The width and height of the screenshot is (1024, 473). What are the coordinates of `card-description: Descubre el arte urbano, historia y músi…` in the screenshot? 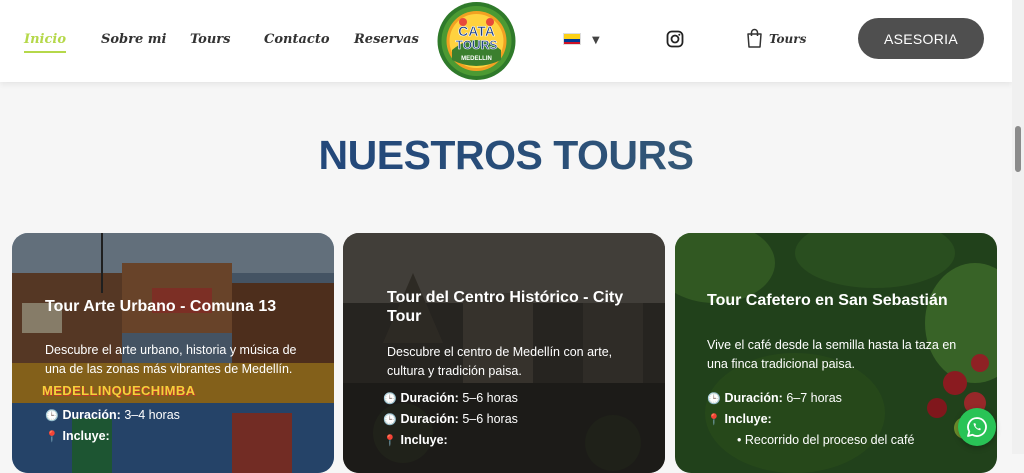 It's located at (171, 359).